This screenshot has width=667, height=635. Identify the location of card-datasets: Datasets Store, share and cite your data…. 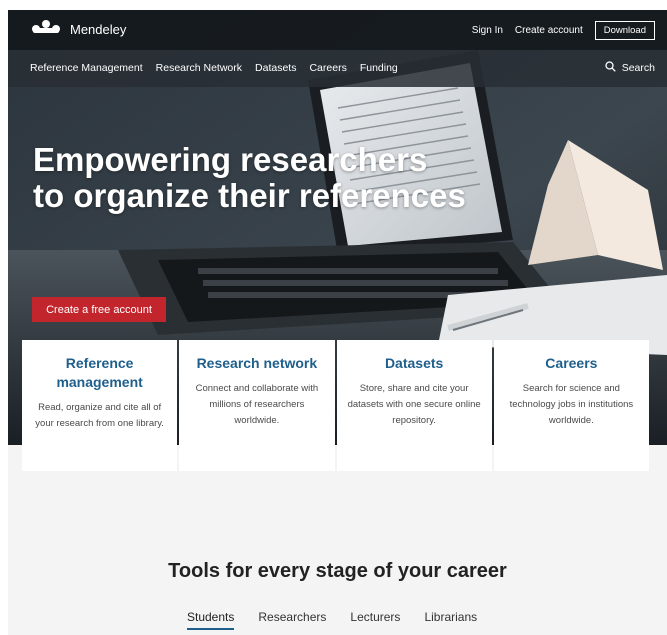
(414, 405).